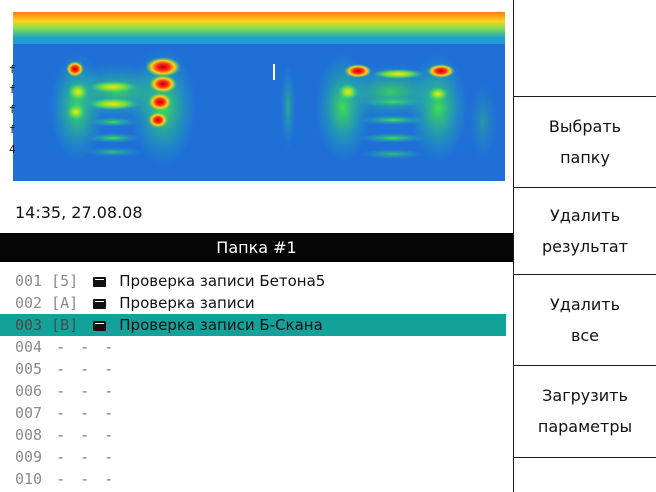 This screenshot has width=656, height=492. What do you see at coordinates (253, 435) in the screenshot?
I see `file-row-008: 008 - - -` at bounding box center [253, 435].